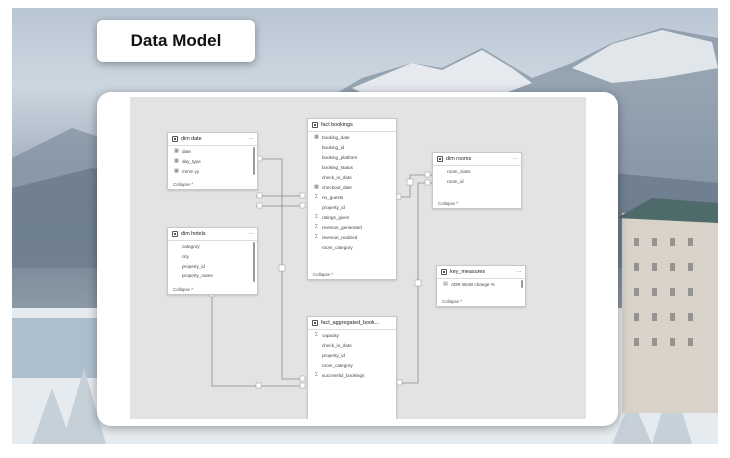 The width and height of the screenshot is (730, 458). I want to click on field-label: property_name, so click(197, 275).